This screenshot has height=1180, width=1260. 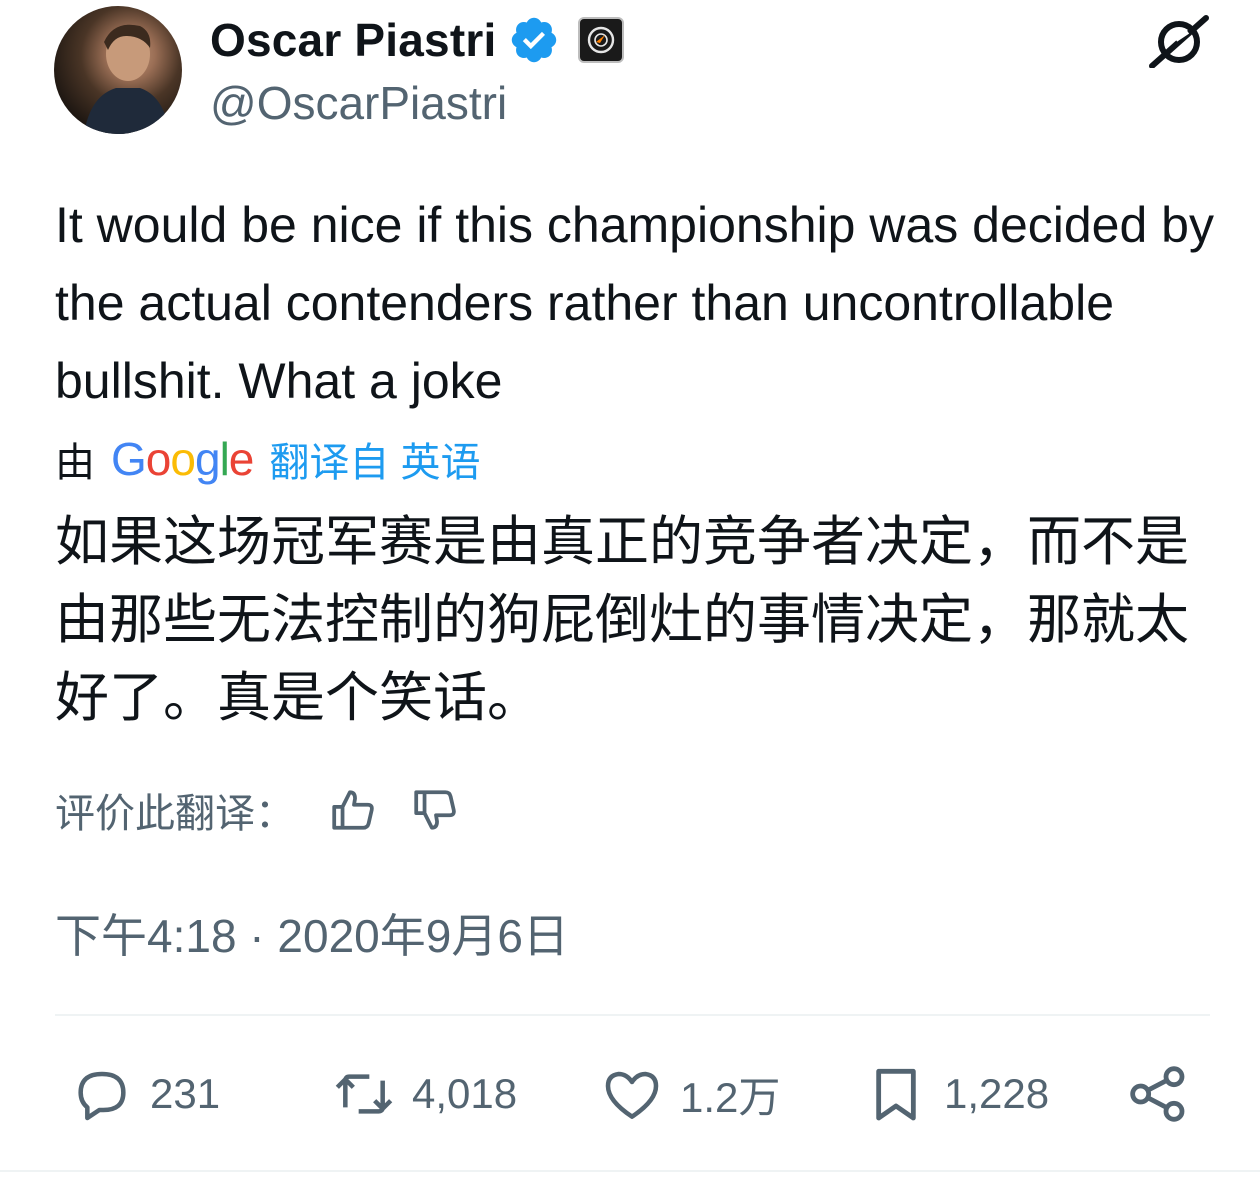 I want to click on thumbs-down-icon, so click(x=436, y=810).